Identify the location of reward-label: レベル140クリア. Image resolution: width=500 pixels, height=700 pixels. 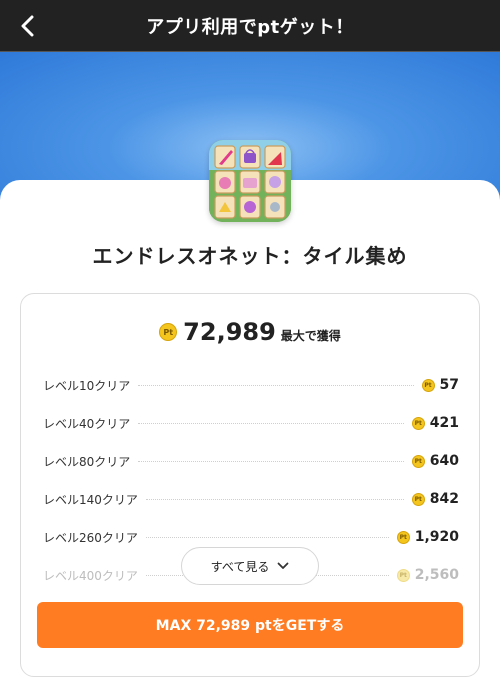
(90, 499).